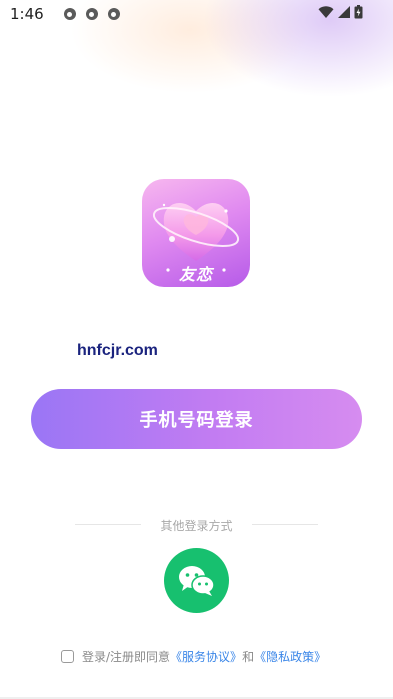 This screenshot has height=699, width=393. I want to click on divider-right, so click(285, 524).